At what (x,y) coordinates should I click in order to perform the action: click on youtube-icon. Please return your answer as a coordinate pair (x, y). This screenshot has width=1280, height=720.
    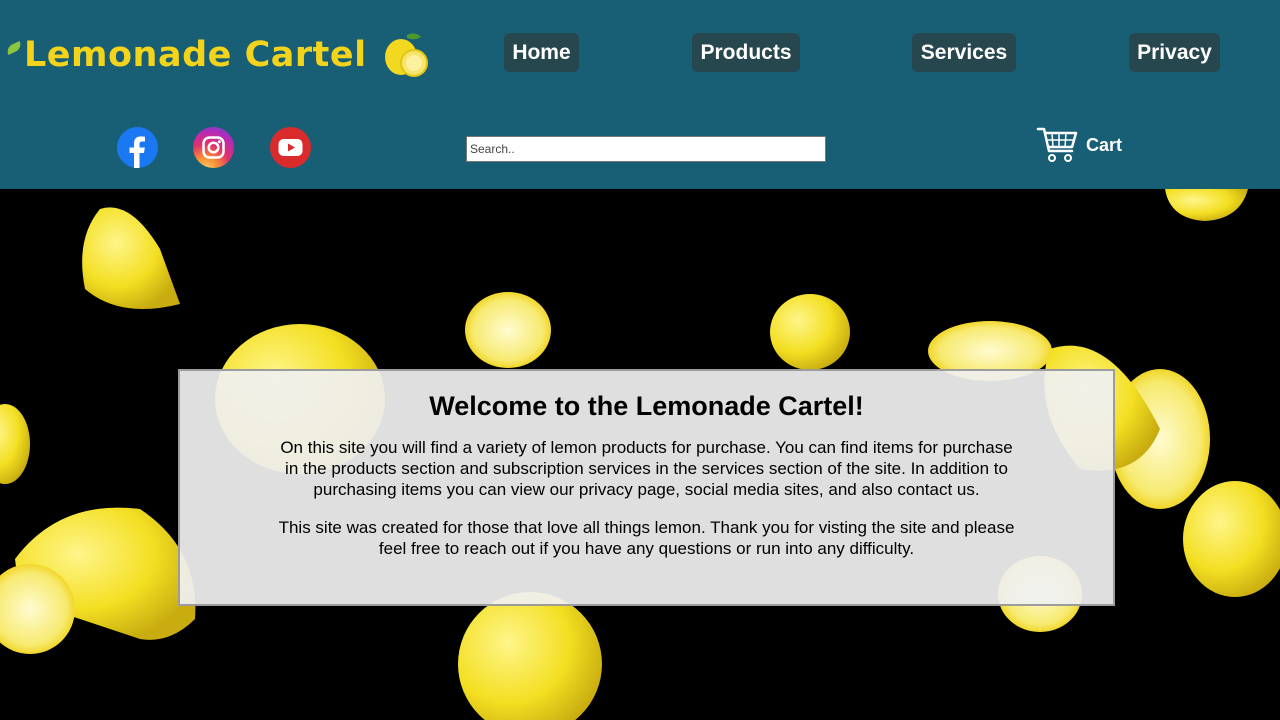
    Looking at the image, I should click on (290, 147).